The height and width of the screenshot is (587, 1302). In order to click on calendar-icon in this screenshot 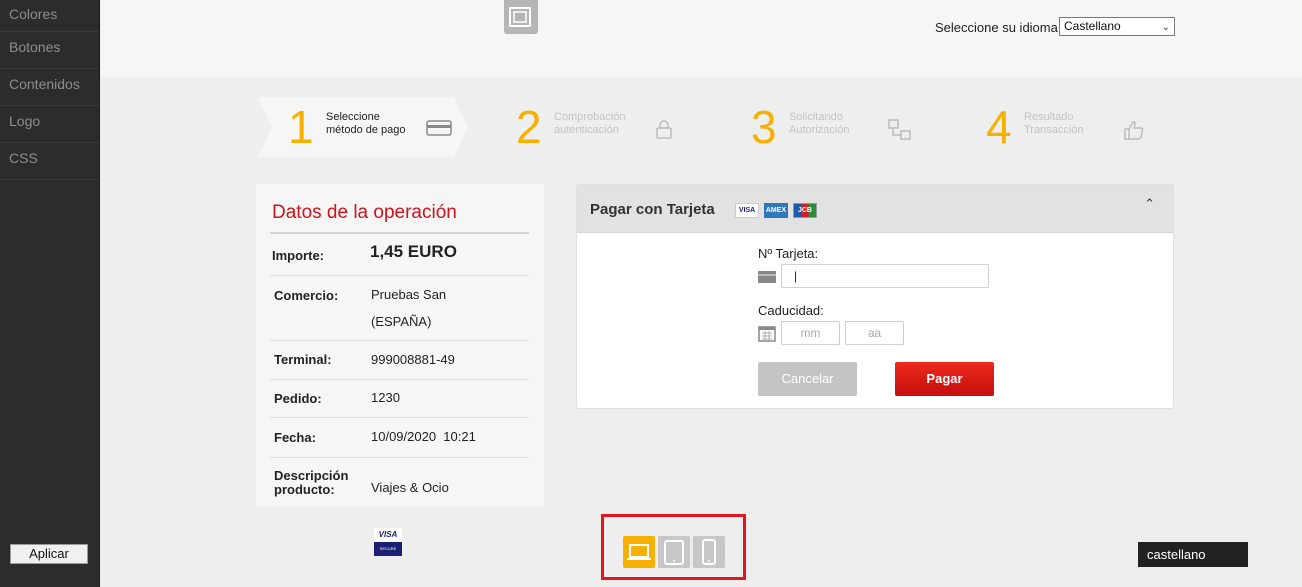, I will do `click(767, 334)`.